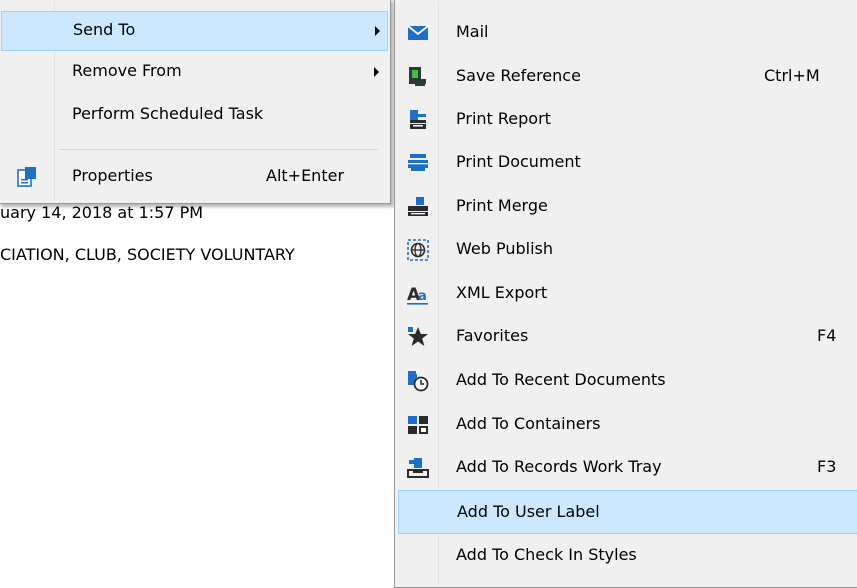  What do you see at coordinates (627, 33) in the screenshot?
I see `menu-item-mail: Mail` at bounding box center [627, 33].